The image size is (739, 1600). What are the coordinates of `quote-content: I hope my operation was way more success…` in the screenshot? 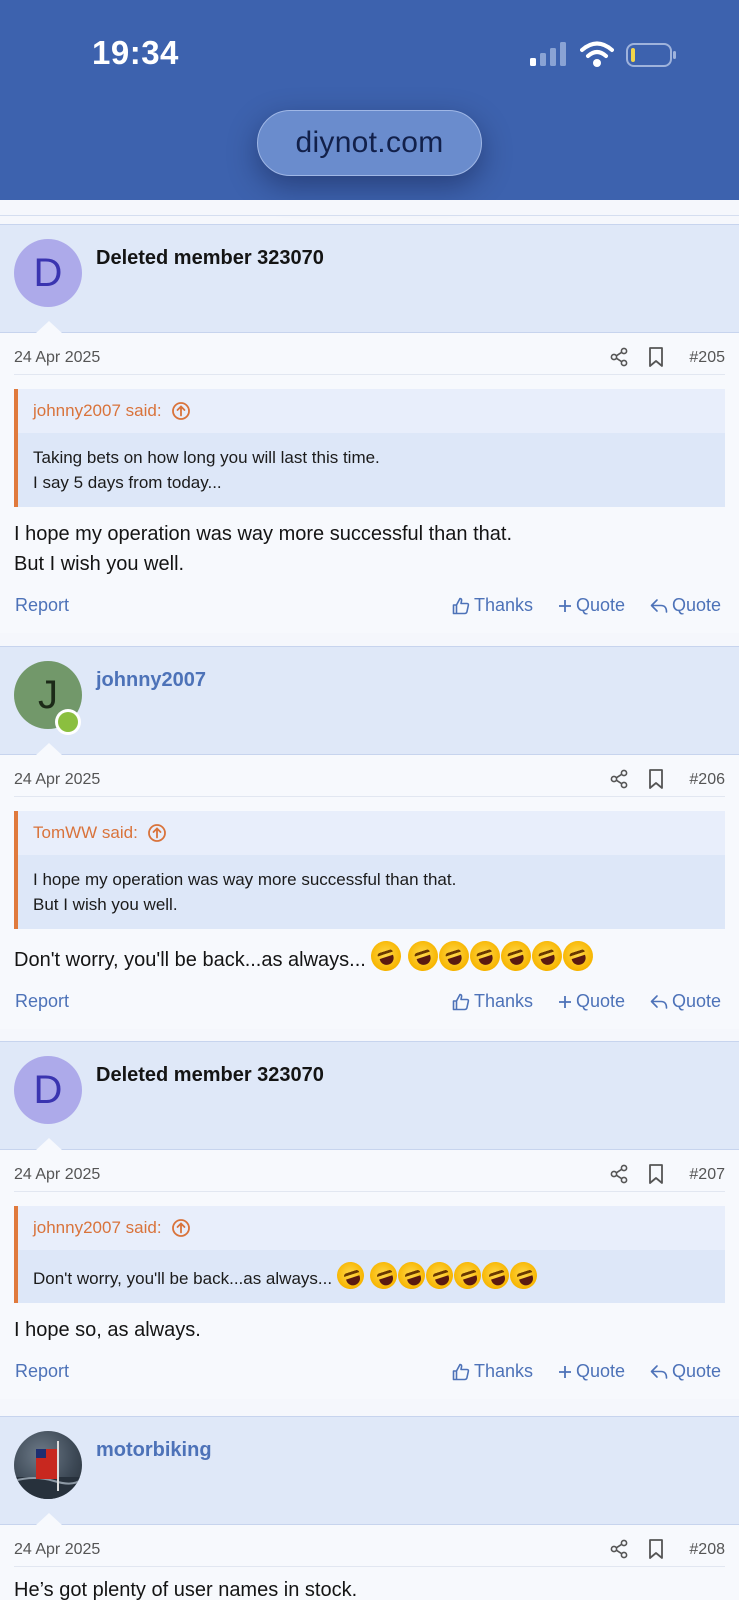 It's located at (371, 892).